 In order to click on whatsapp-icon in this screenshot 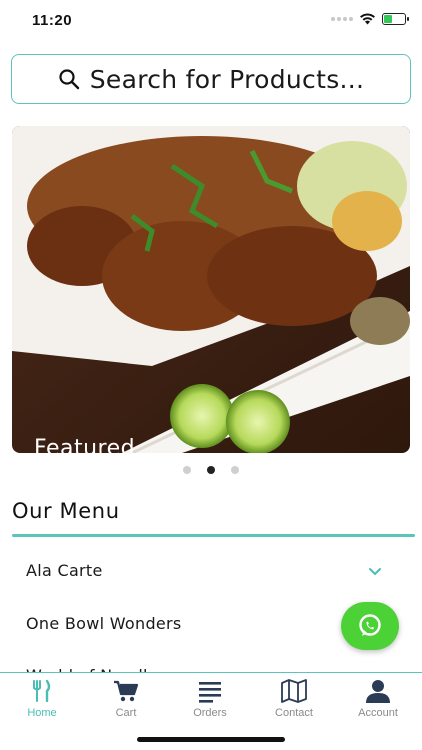, I will do `click(370, 625)`.